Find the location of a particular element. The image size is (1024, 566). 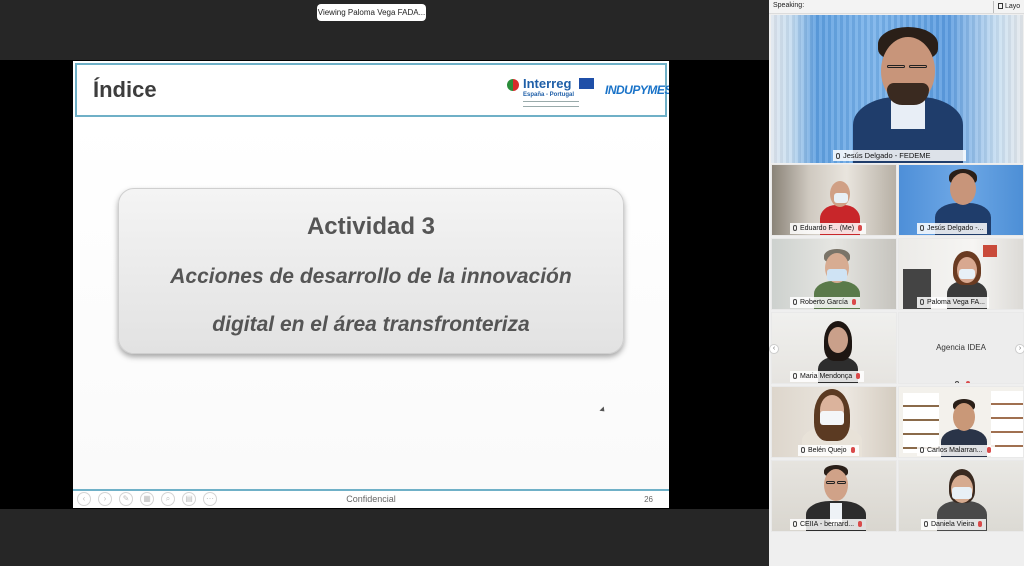

active-speaker-video: Jesús Delgado - FEDEME is located at coordinates (897, 89).